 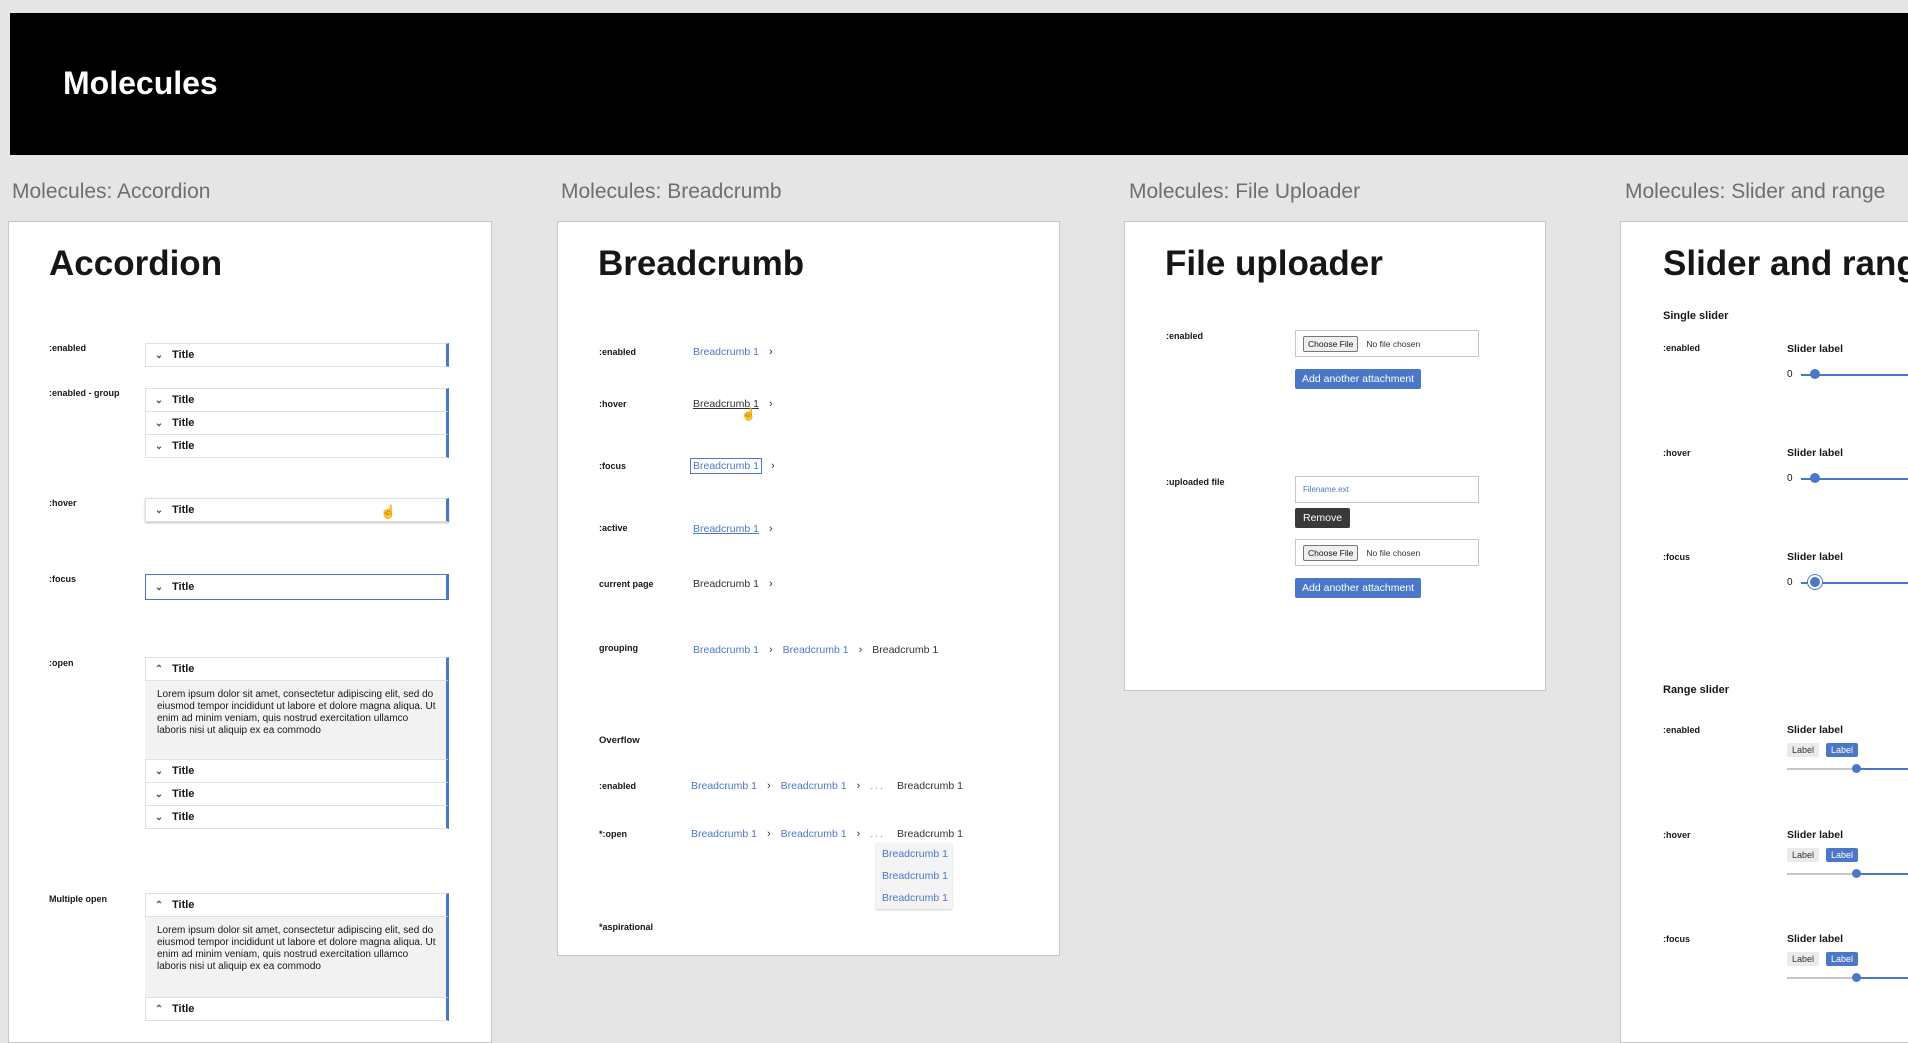 I want to click on state-label: grouping, so click(x=618, y=648).